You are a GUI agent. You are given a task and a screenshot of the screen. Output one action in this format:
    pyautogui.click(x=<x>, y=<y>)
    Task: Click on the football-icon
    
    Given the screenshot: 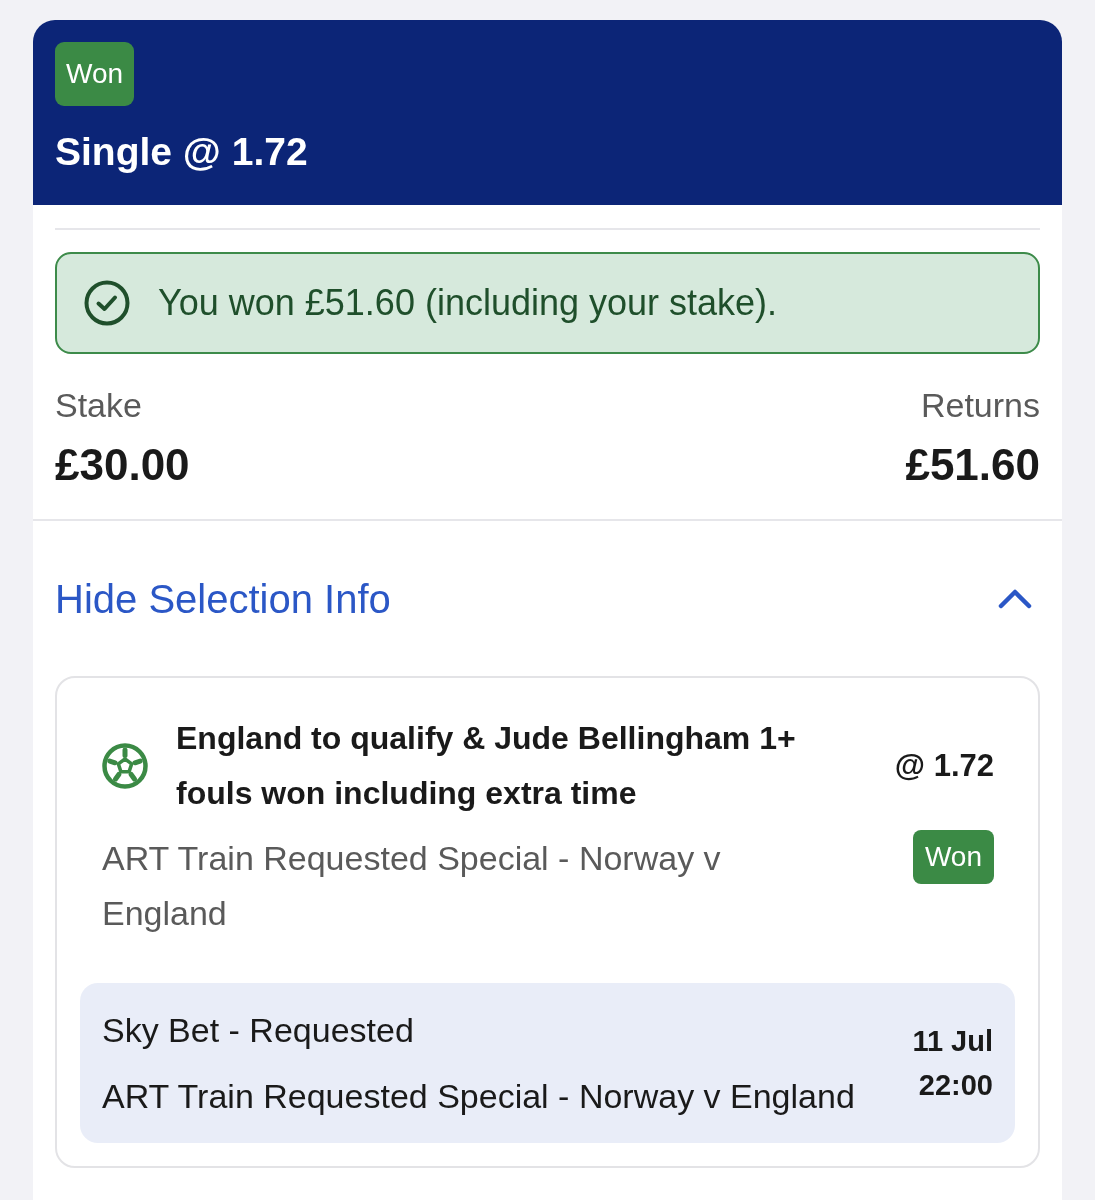 What is the action you would take?
    pyautogui.click(x=125, y=766)
    